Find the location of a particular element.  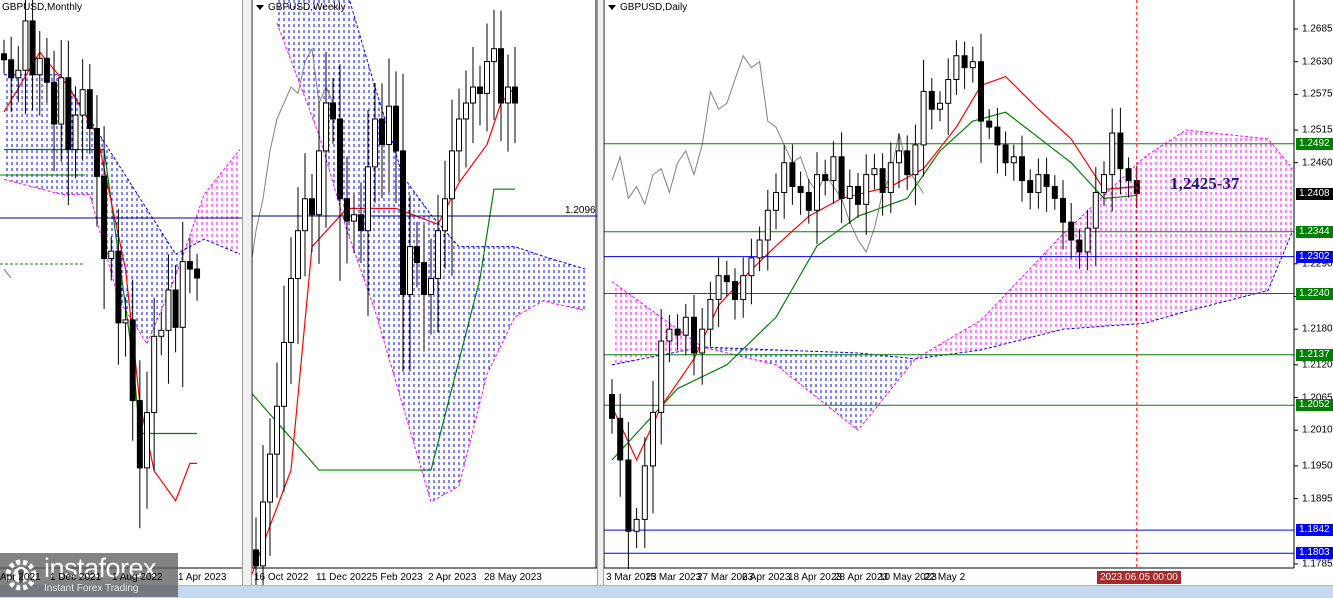

price-level-label: 1.2240 is located at coordinates (1314, 293).